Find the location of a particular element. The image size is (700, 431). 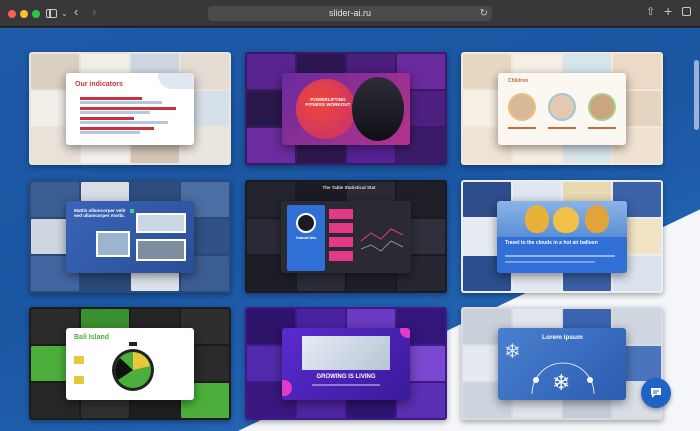

template-card-our-indicators: Our indicators is located at coordinates (130, 108).